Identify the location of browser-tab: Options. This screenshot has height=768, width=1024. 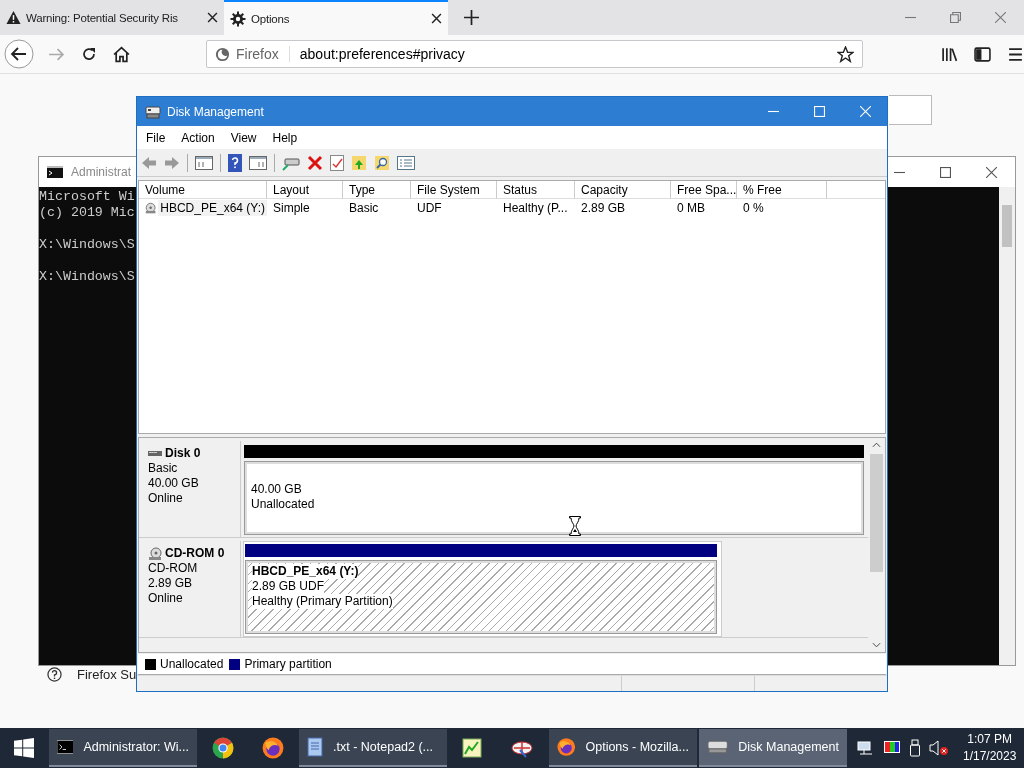
(336, 17).